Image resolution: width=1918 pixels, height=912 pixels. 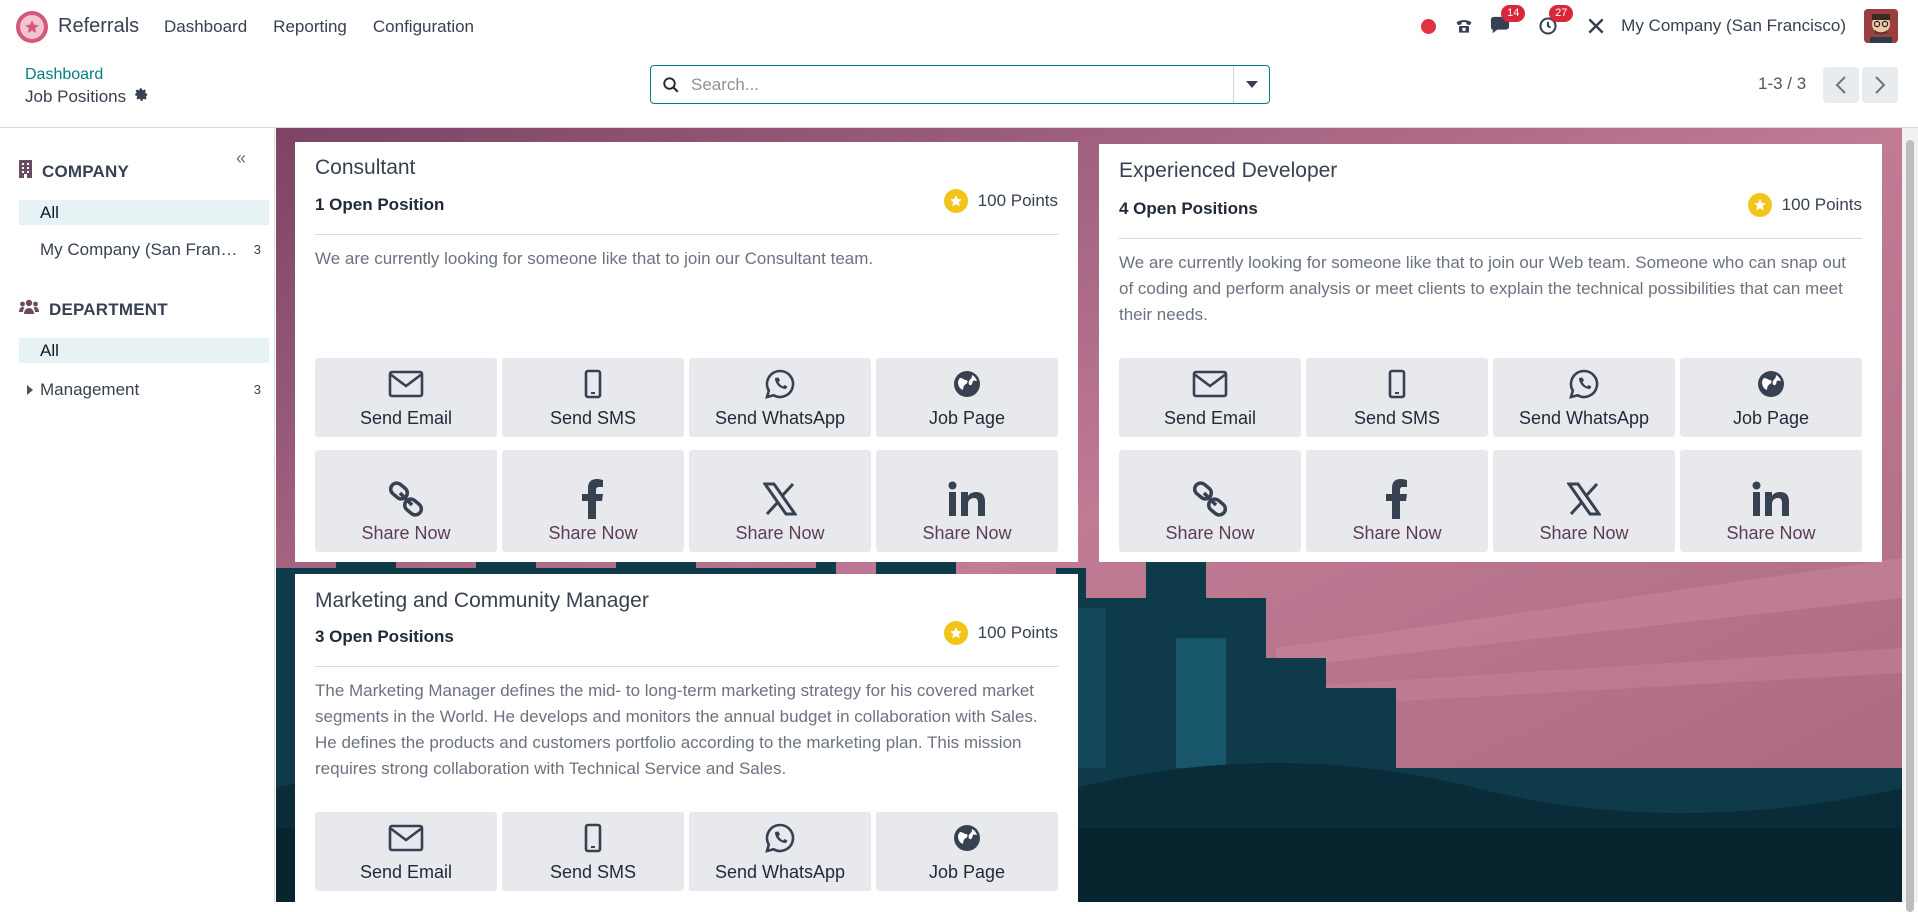 What do you see at coordinates (1910, 526) in the screenshot?
I see `scrollbar-thumb` at bounding box center [1910, 526].